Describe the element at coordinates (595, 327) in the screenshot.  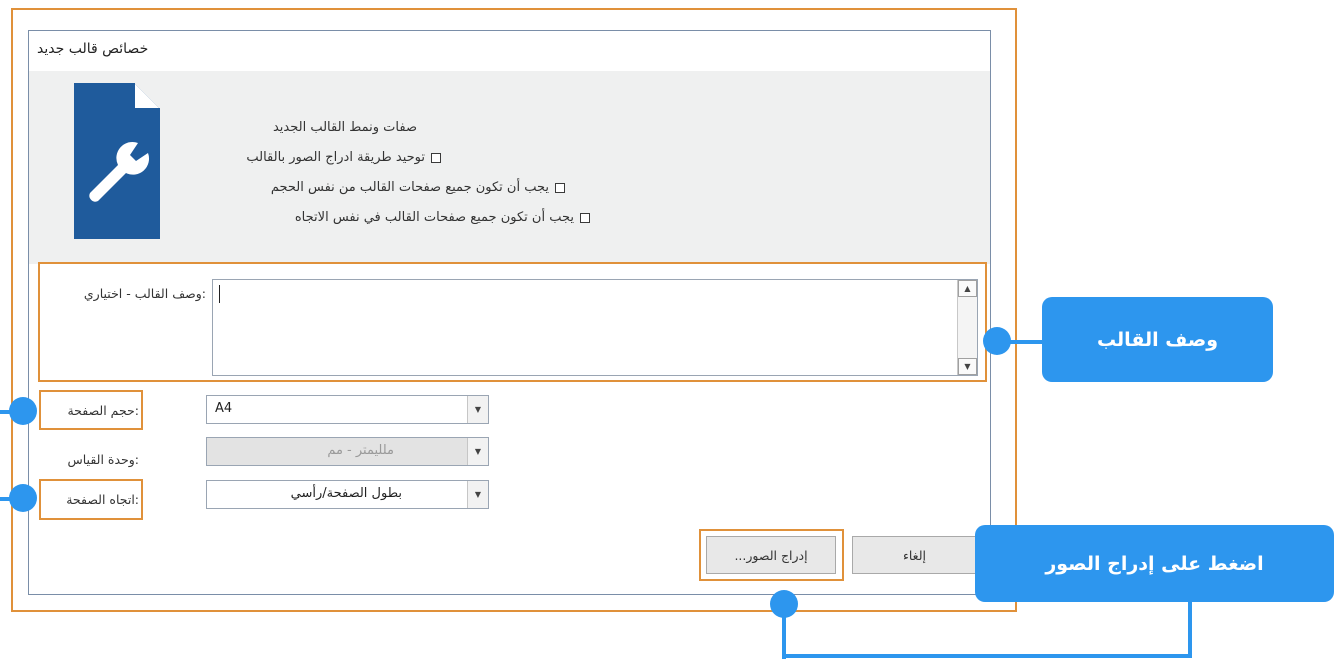
I see `description-textarea` at that location.